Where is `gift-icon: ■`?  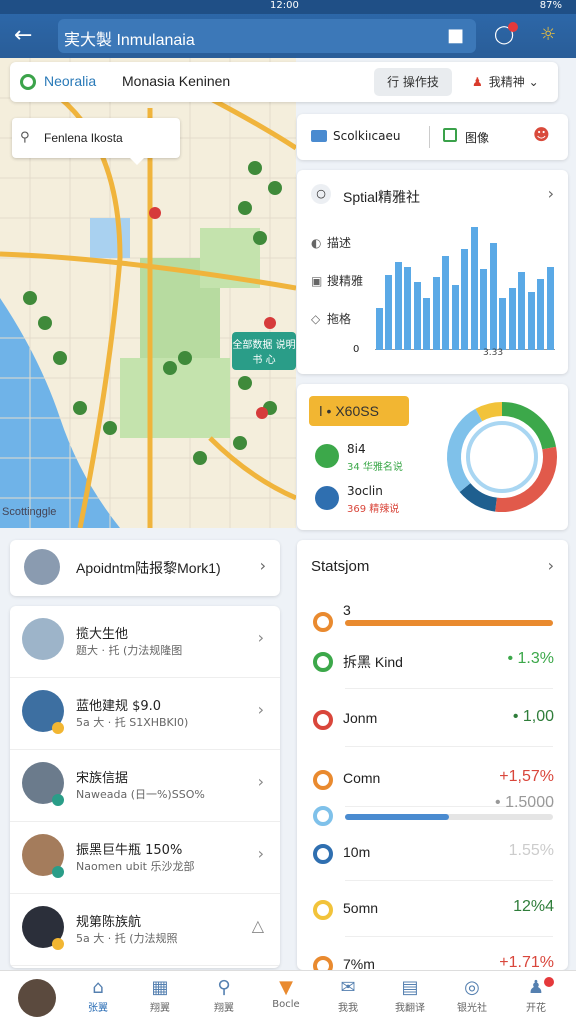
gift-icon: ■ is located at coordinates (455, 35).